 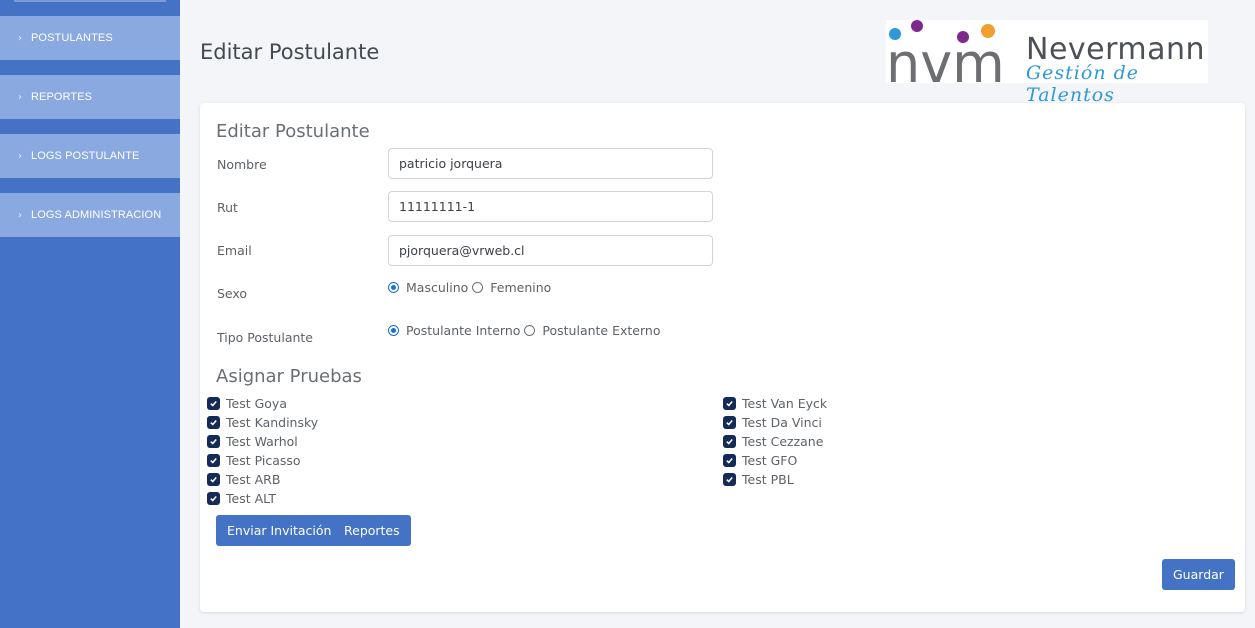 I want to click on test-label: Test Da Vinci, so click(x=782, y=422).